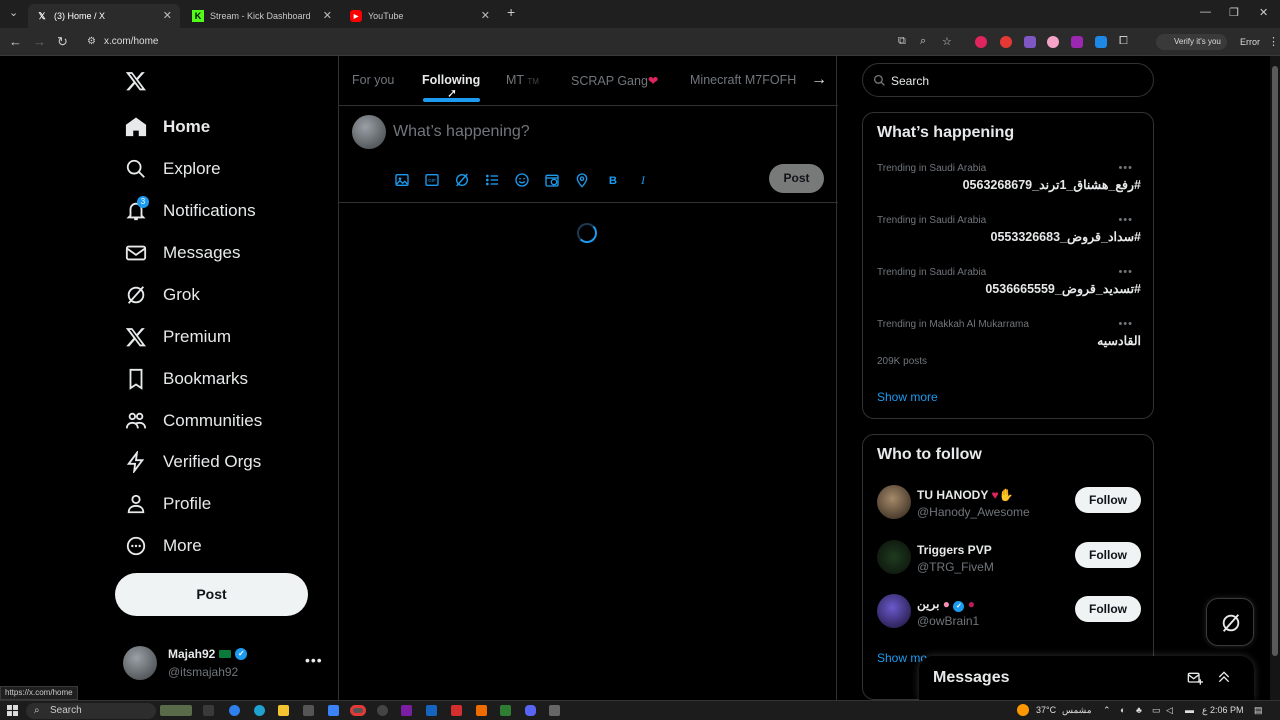 Image resolution: width=1280 pixels, height=720 pixels. What do you see at coordinates (208, 710) in the screenshot?
I see `task-view-icon` at bounding box center [208, 710].